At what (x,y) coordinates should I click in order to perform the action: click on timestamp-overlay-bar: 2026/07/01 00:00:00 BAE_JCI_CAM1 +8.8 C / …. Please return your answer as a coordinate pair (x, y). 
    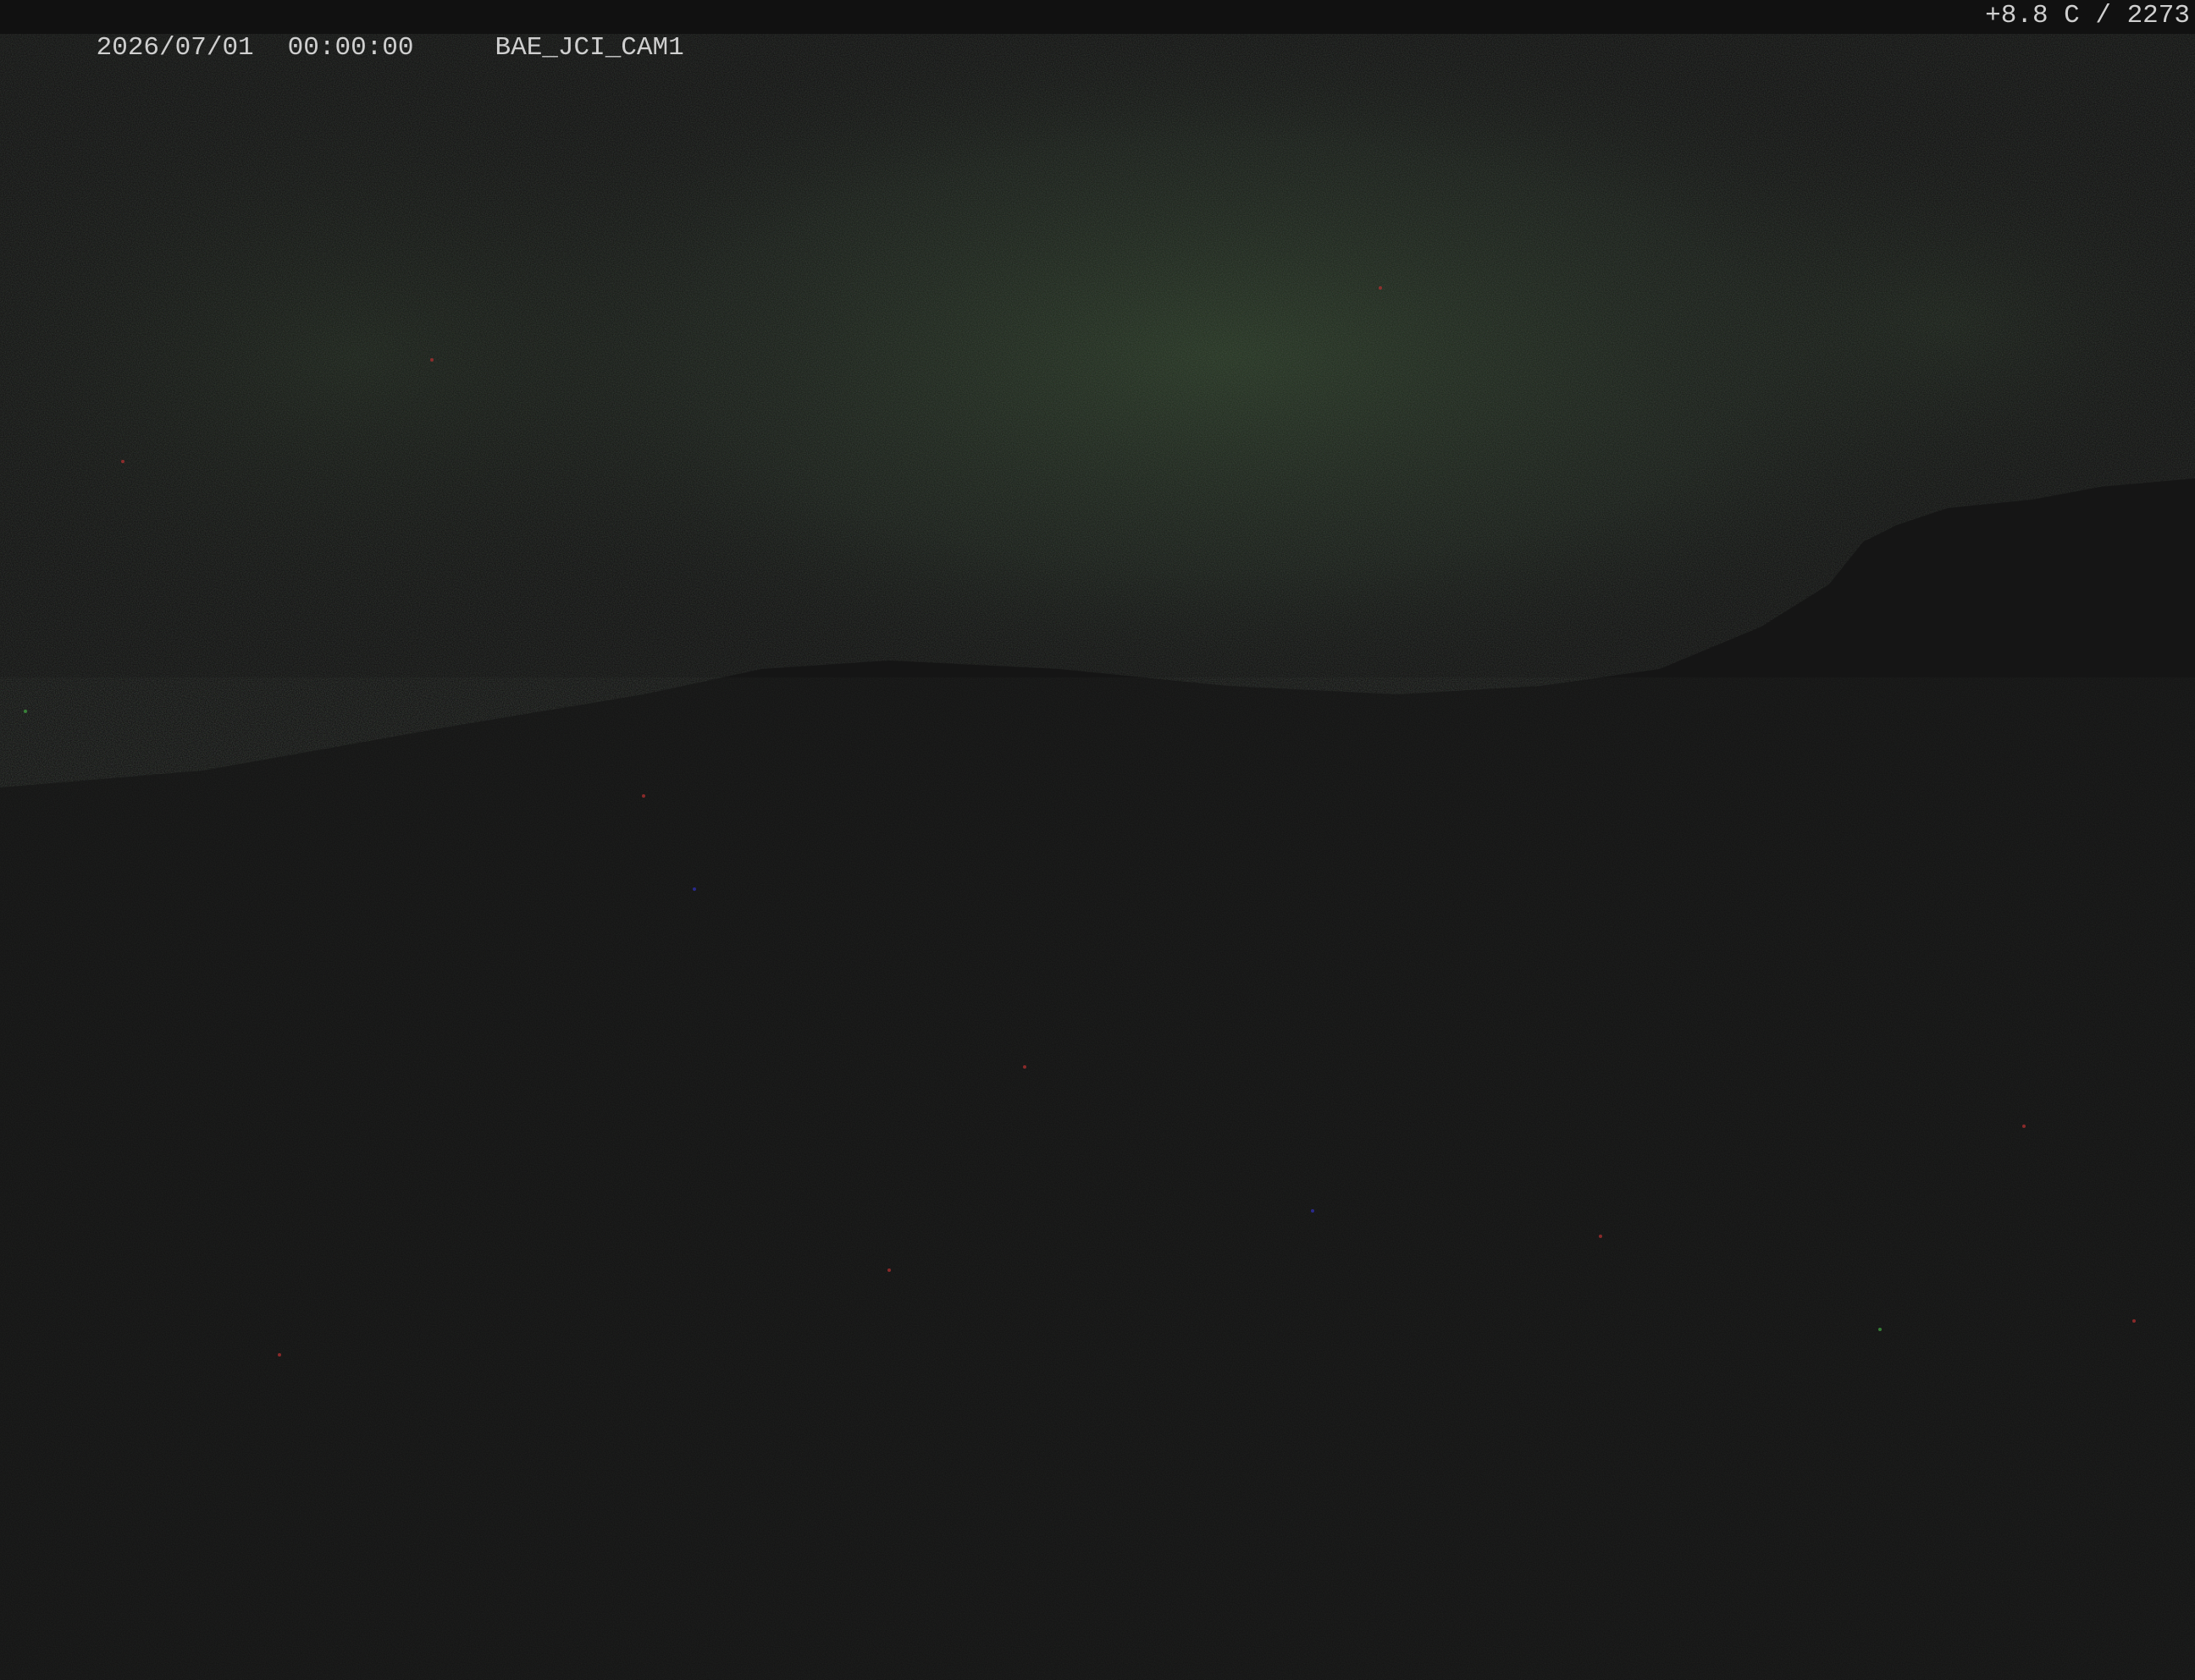
    Looking at the image, I should click on (1097, 32).